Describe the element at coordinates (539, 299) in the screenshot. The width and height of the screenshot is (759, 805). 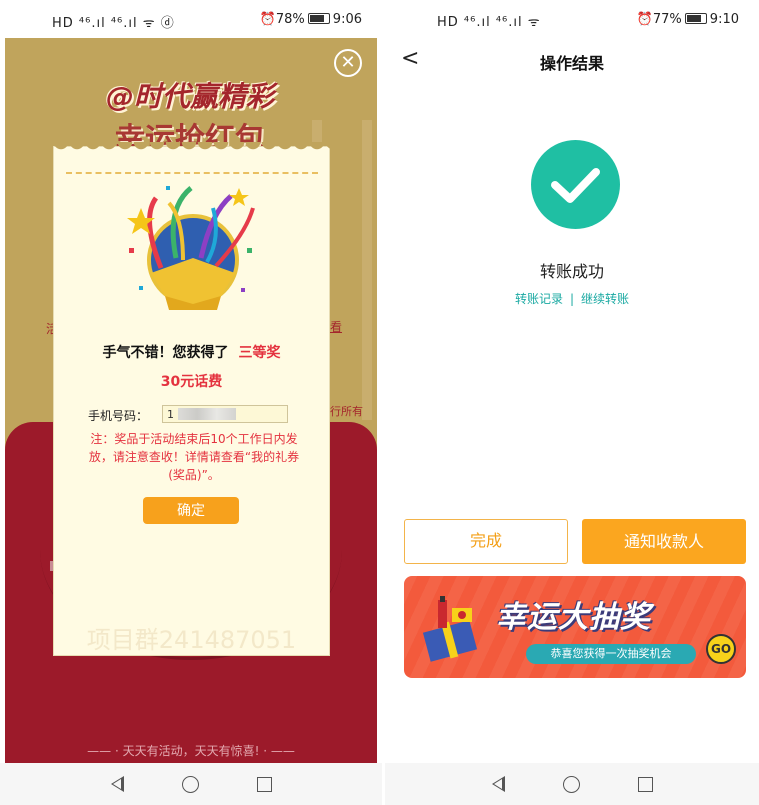
I see `transfer-records-link: 转账记录` at that location.